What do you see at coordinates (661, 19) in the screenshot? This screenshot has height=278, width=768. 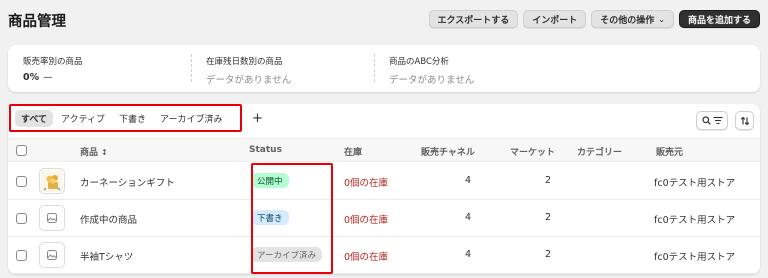 I see `chevron-down-icon: ⌄` at bounding box center [661, 19].